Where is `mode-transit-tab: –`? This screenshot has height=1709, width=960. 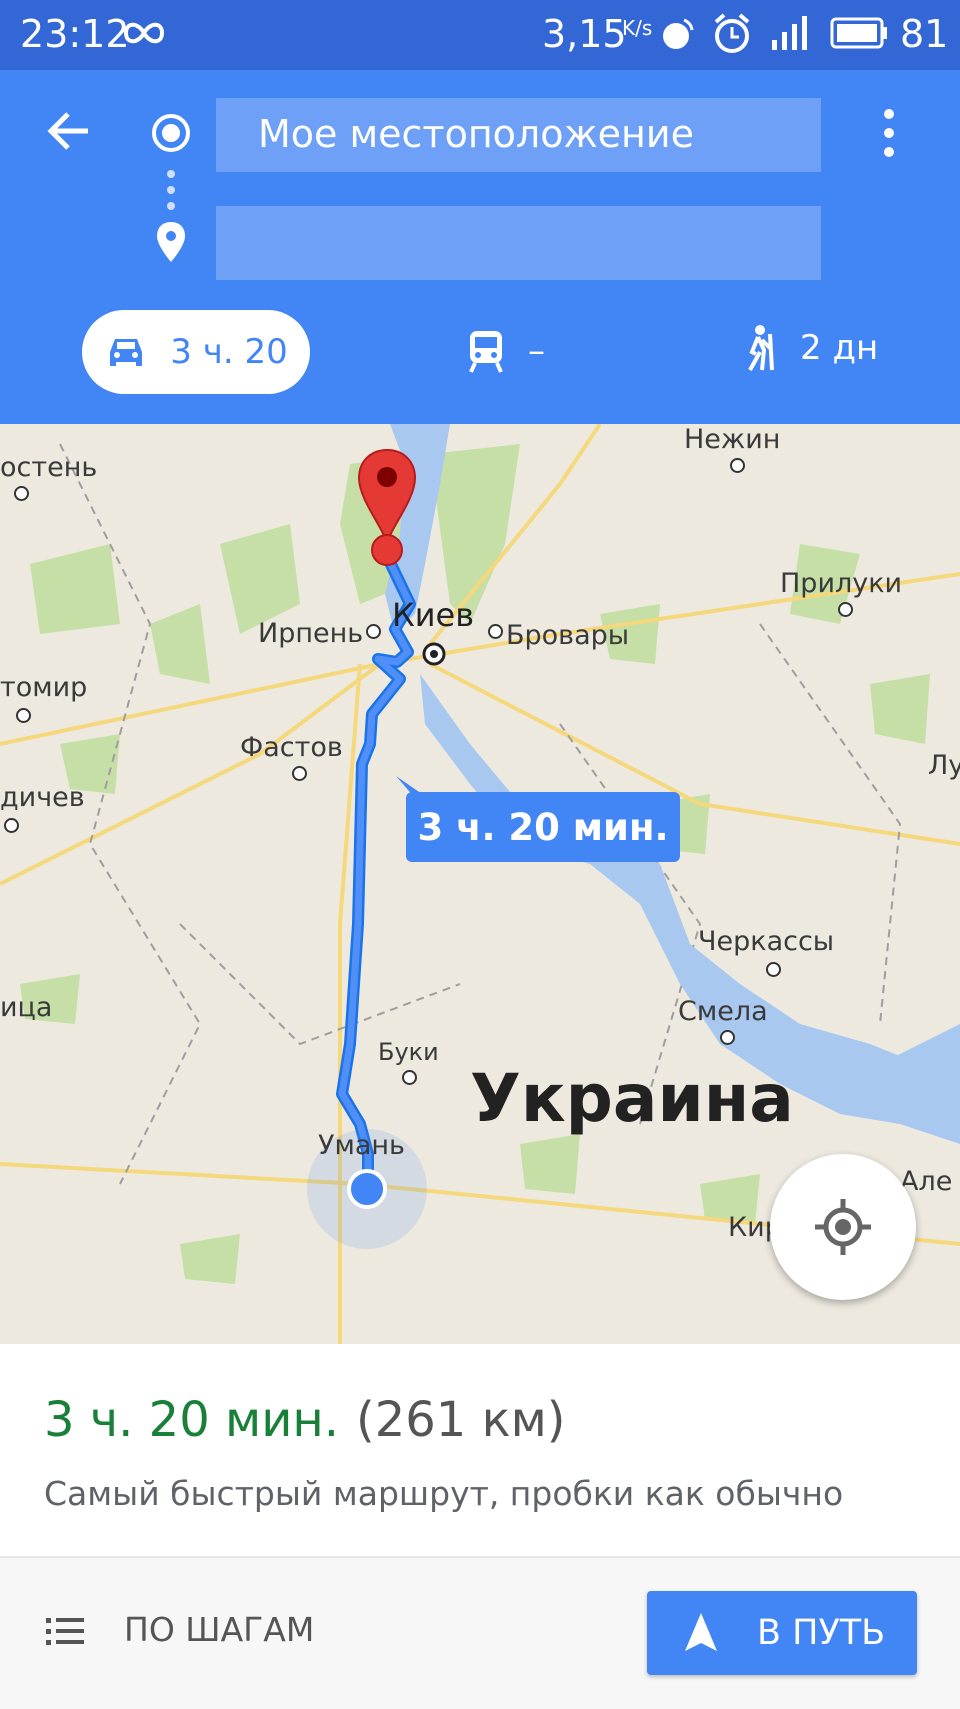 mode-transit-tab: – is located at coordinates (505, 351).